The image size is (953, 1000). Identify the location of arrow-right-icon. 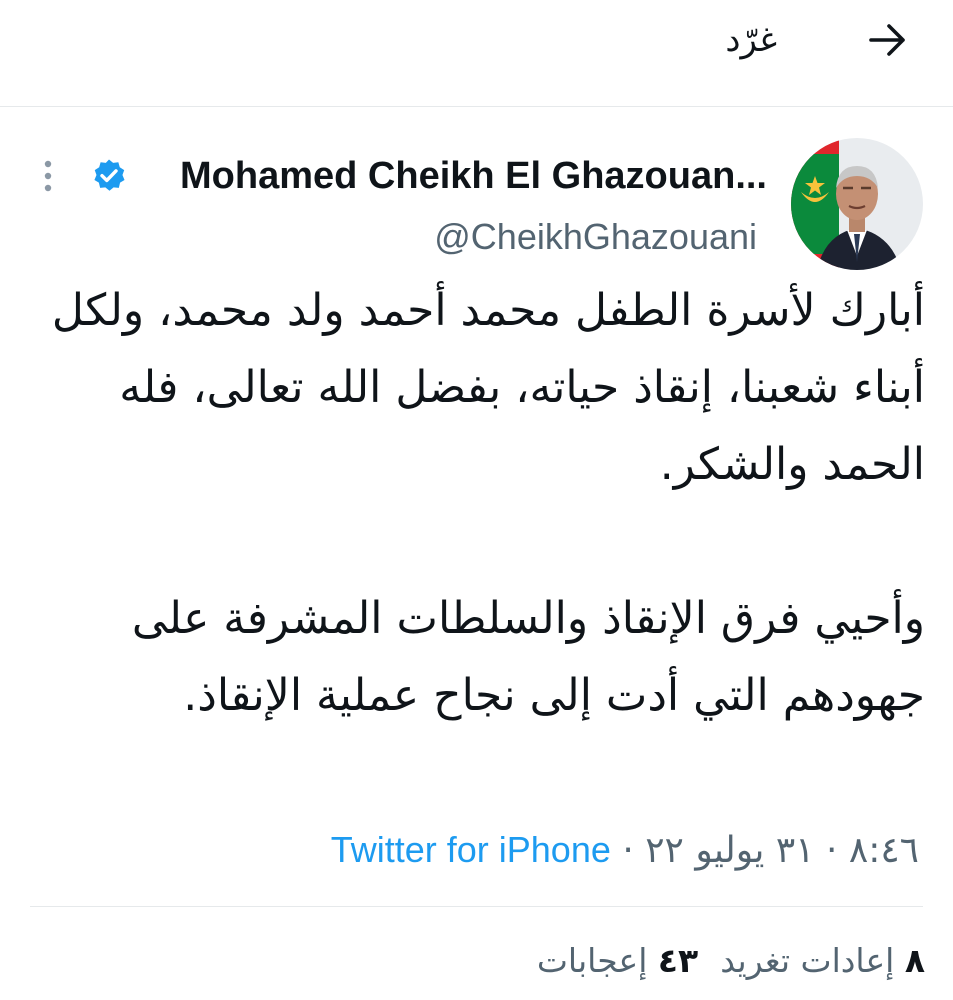
(887, 40).